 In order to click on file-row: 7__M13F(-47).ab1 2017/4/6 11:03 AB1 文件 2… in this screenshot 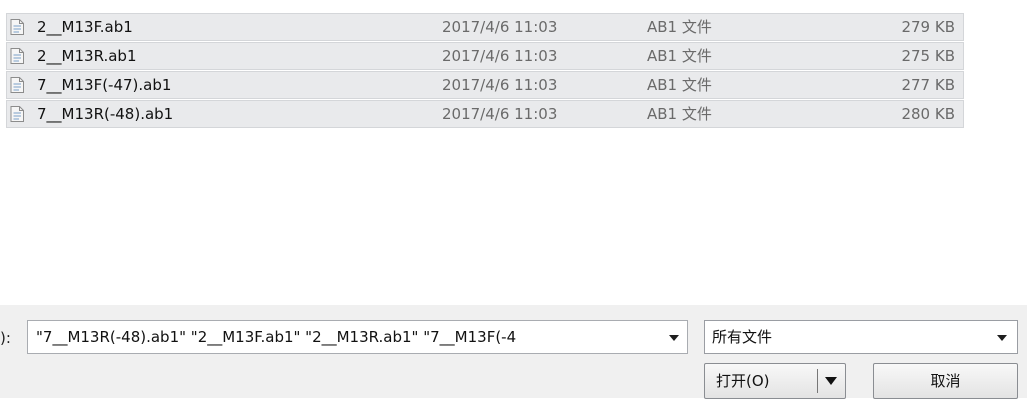, I will do `click(485, 85)`.